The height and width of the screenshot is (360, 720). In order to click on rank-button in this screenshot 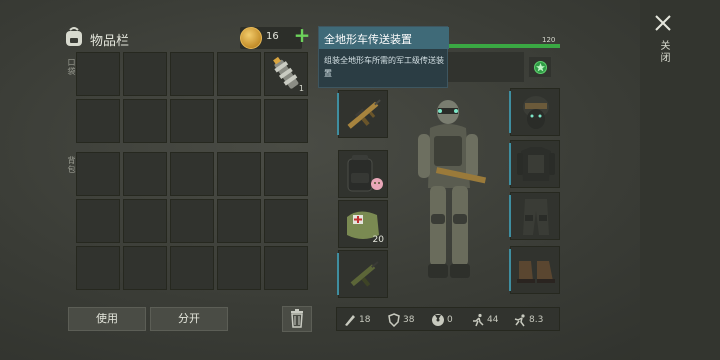, I will do `click(540, 67)`.